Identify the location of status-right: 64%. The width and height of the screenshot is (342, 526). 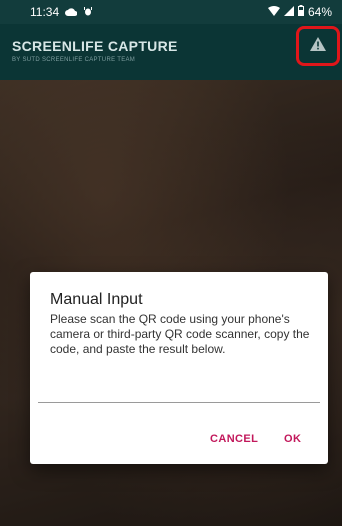
(299, 12).